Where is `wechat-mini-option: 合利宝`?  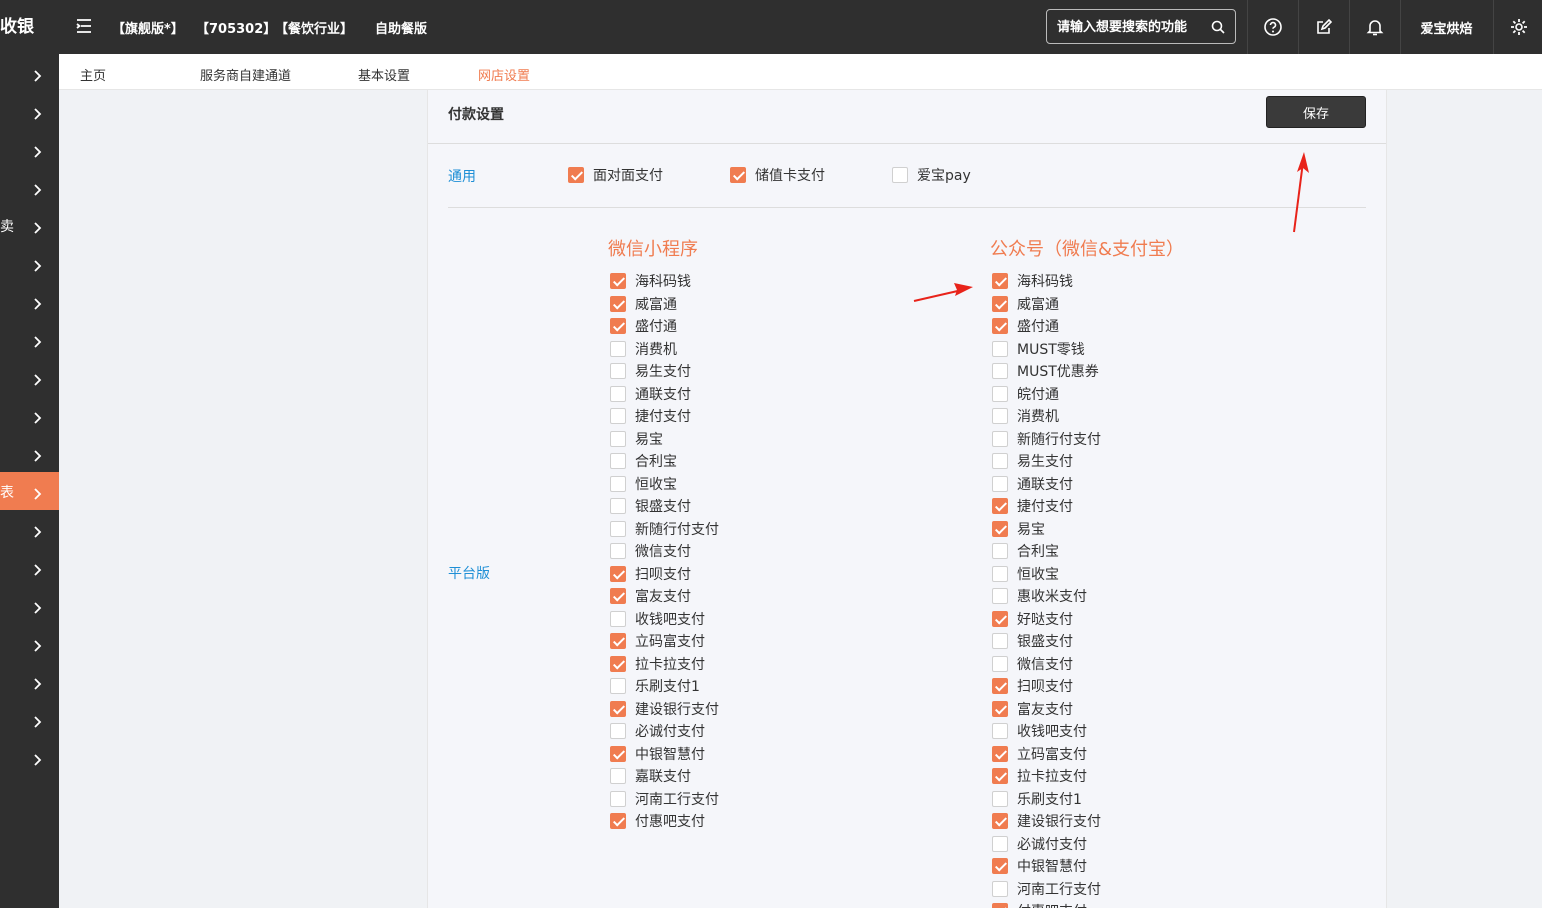 wechat-mini-option: 合利宝 is located at coordinates (643, 461).